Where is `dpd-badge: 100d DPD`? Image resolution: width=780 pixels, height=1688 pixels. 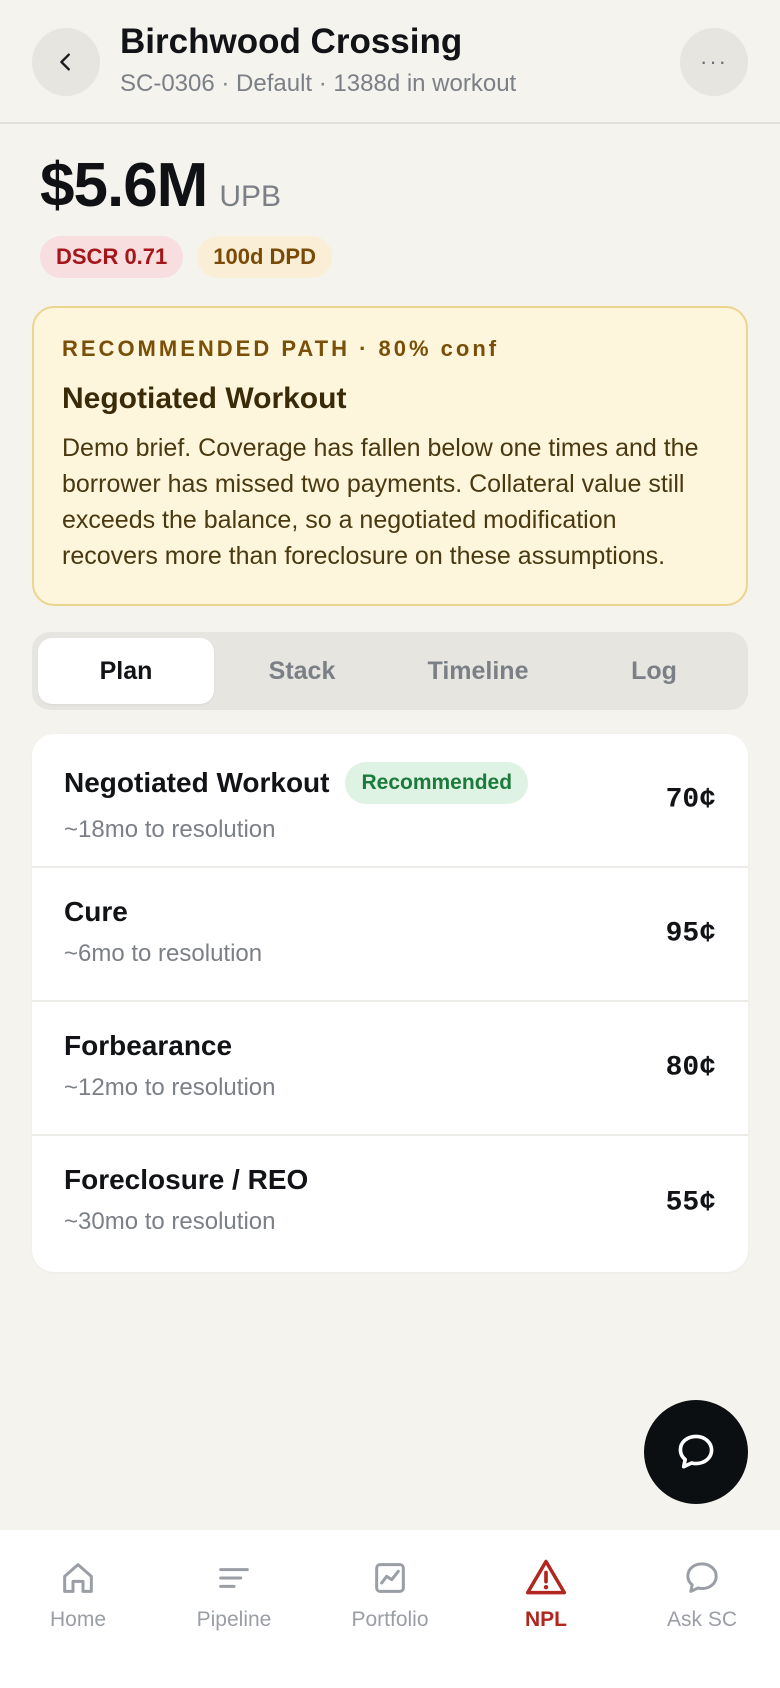
dpd-badge: 100d DPD is located at coordinates (264, 257).